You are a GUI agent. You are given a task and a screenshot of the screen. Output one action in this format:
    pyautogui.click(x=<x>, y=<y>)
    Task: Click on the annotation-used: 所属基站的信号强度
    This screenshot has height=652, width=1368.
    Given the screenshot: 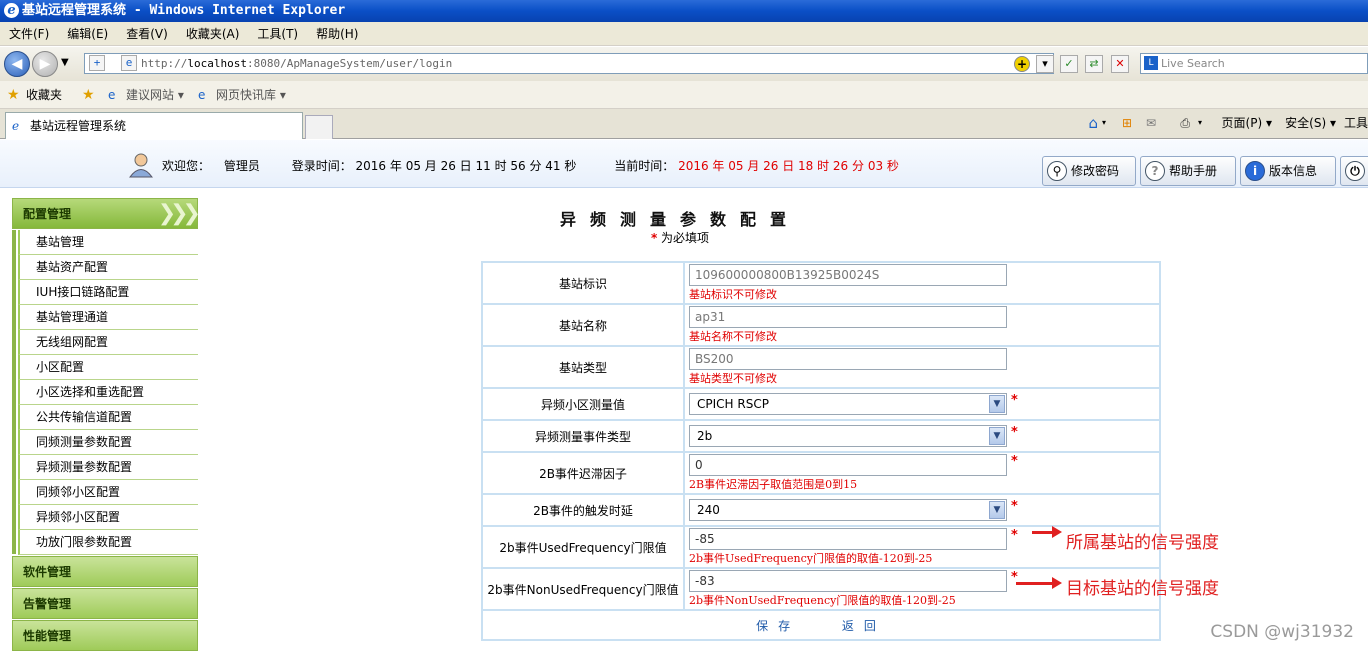 What is the action you would take?
    pyautogui.click(x=1142, y=543)
    